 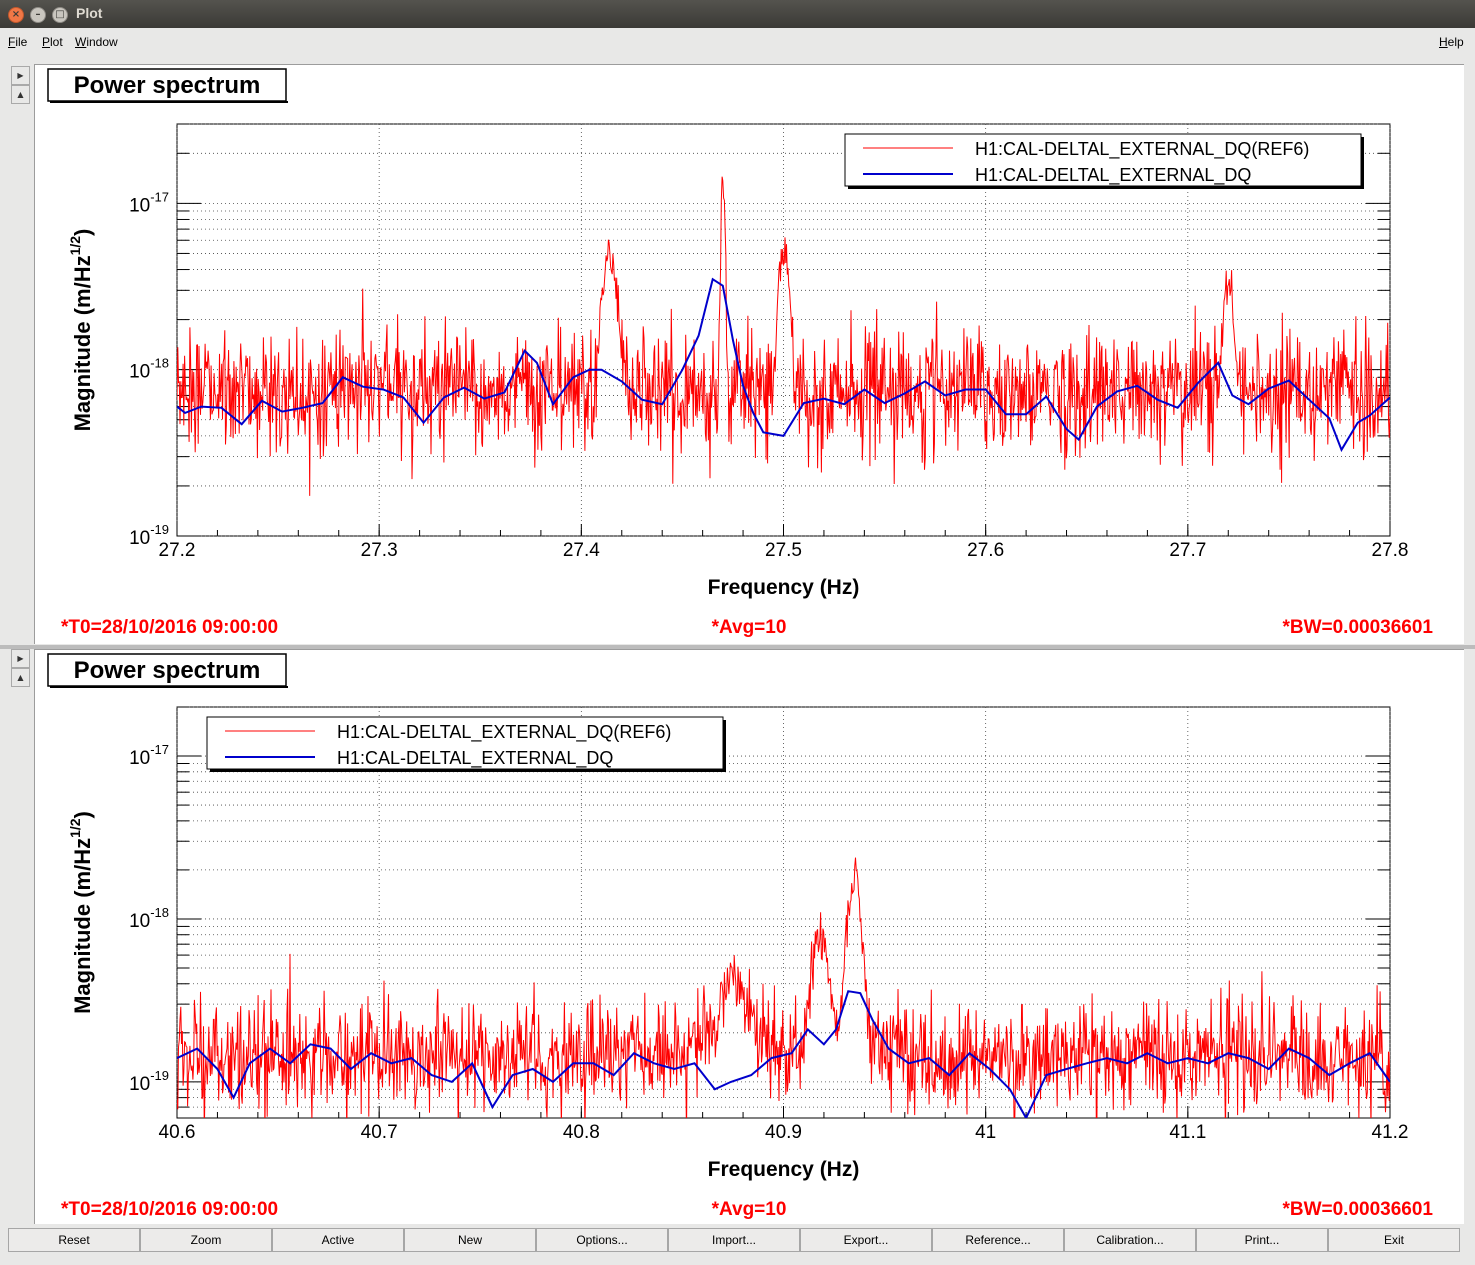 I want to click on window-titlebar: × – □ Plot, so click(x=737, y=14).